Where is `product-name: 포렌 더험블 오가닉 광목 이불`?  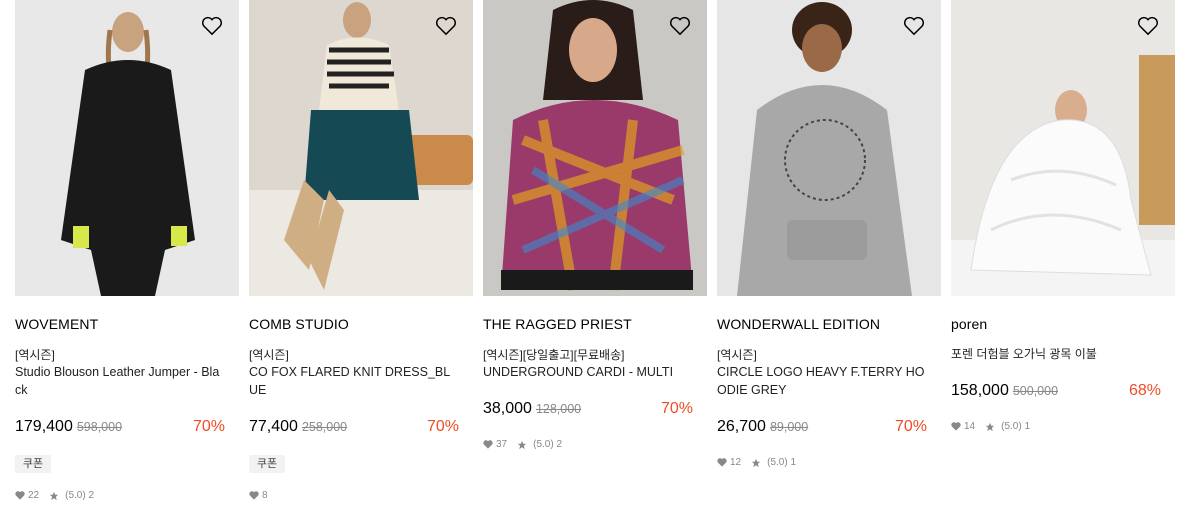
product-name: 포렌 더험블 오가닉 광목 이불 is located at coordinates (1024, 353).